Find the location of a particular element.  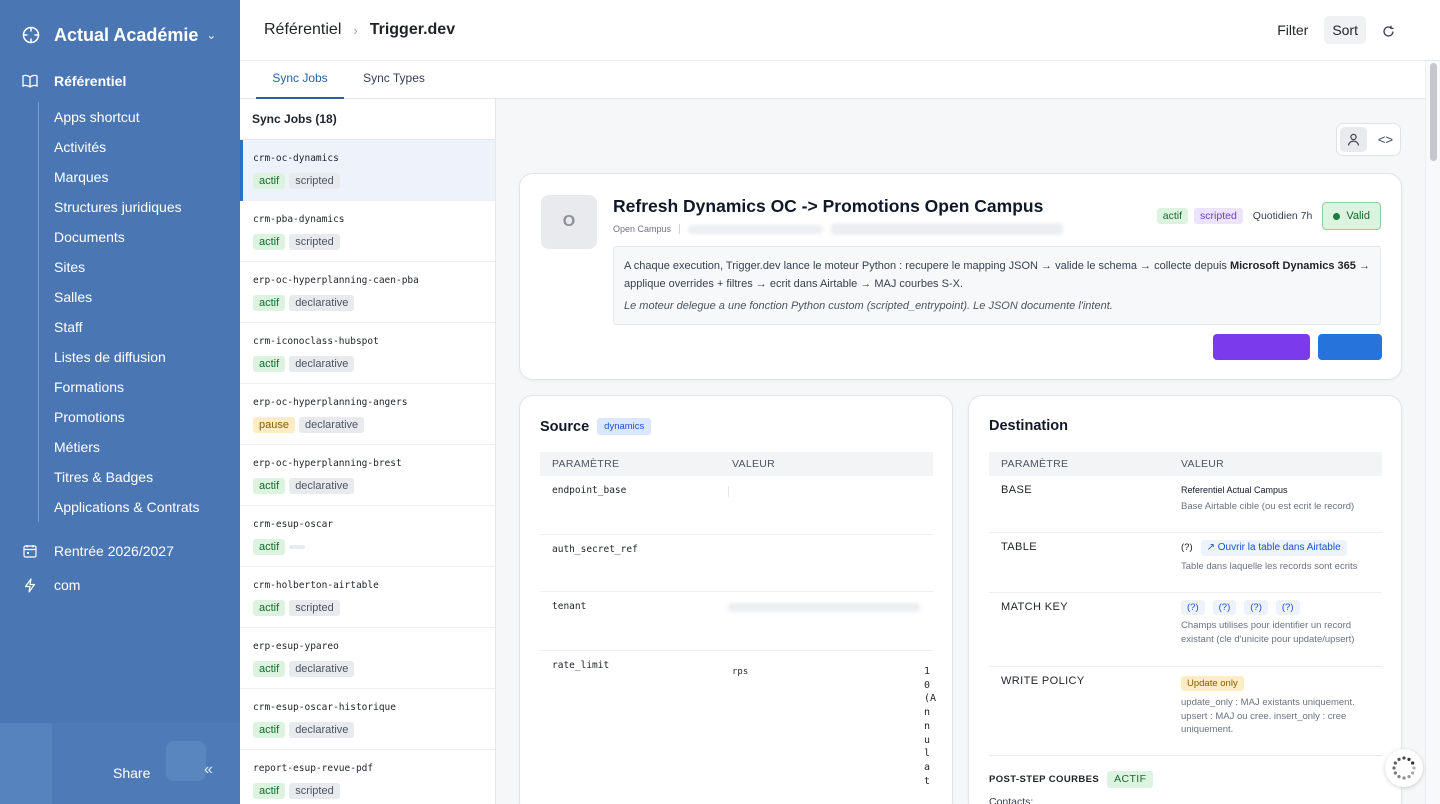

table-row: rate_limit rps 1 0 (A n n u l a t is located at coordinates (738, 727).